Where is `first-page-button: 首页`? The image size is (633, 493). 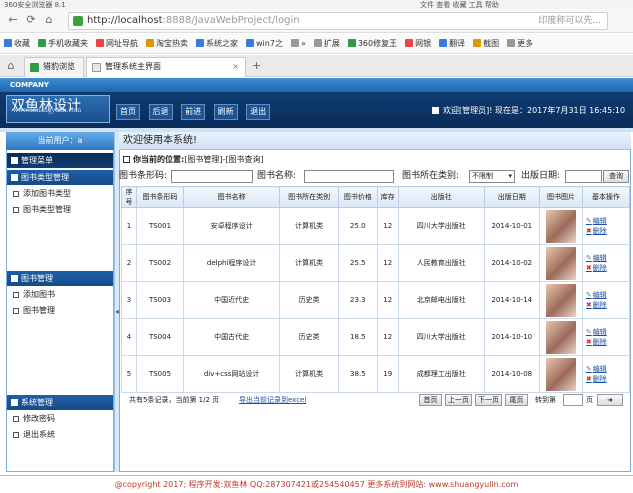 first-page-button: 首页 is located at coordinates (430, 400).